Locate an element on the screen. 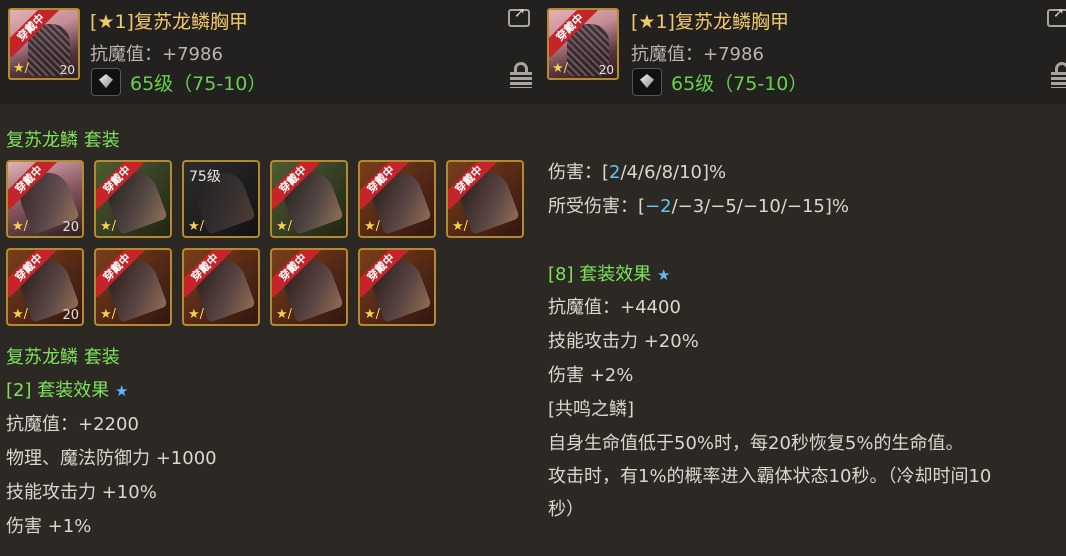  set-slot-earring: 穿戴中 ★/ is located at coordinates (397, 287).